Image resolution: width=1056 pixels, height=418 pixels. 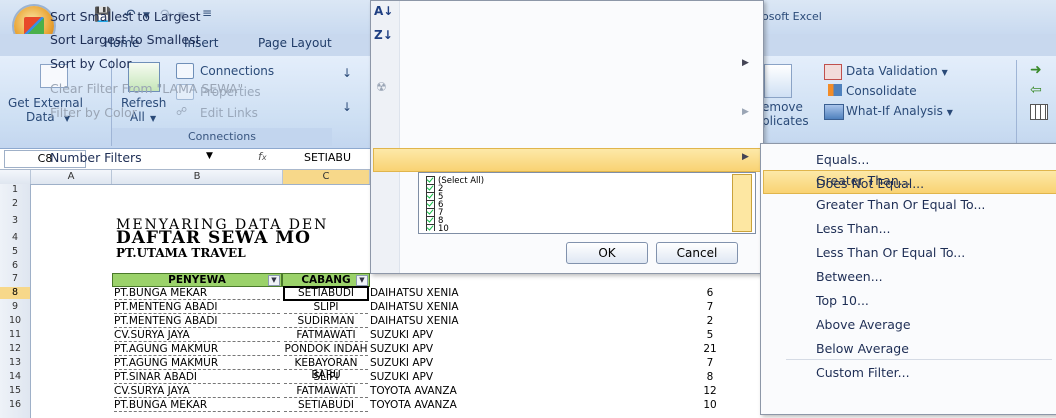 What do you see at coordinates (15, 293) in the screenshot?
I see `row-header: 8` at bounding box center [15, 293].